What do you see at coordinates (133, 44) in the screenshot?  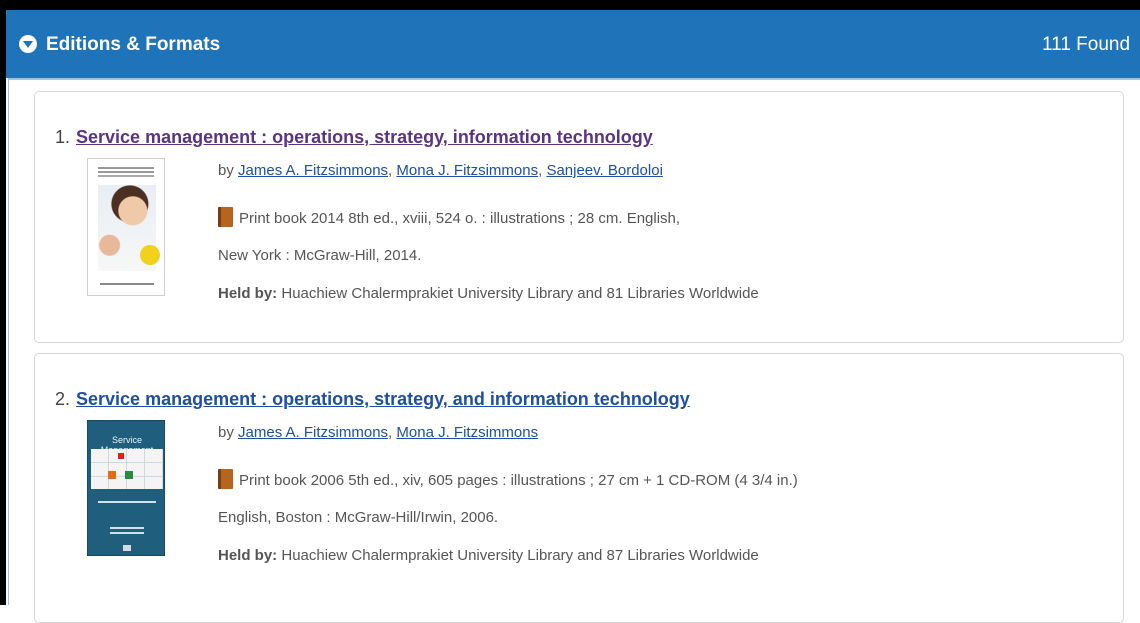 I see `section-title: Editions & Formats` at bounding box center [133, 44].